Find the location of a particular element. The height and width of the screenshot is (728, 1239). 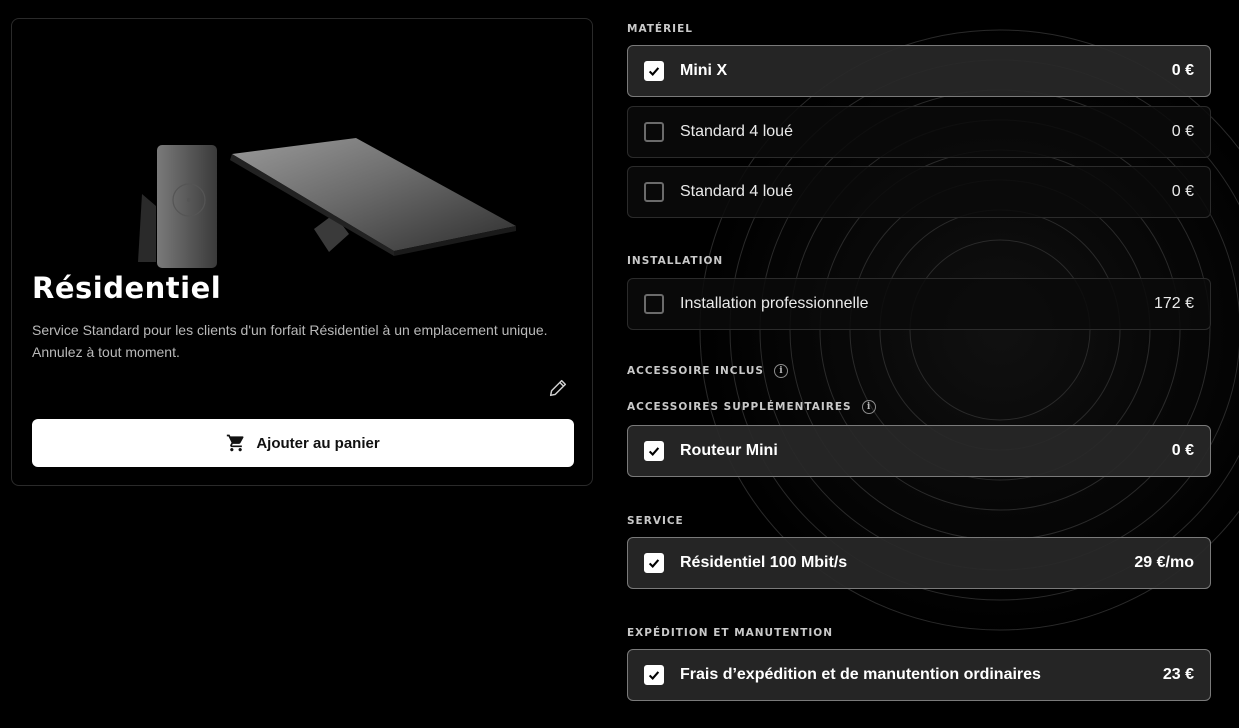

section-label-text: EXPÉDITION ET MANUTENTION is located at coordinates (730, 633).